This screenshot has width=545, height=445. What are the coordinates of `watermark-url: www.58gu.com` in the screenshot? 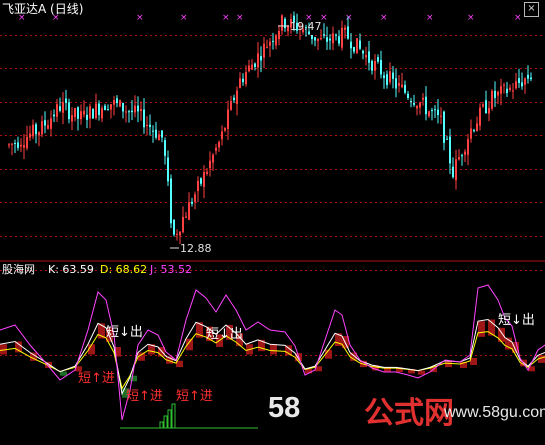 It's located at (494, 412).